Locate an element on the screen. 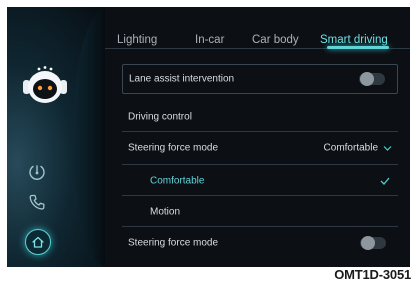 This screenshot has height=287, width=417. home-button is located at coordinates (38, 242).